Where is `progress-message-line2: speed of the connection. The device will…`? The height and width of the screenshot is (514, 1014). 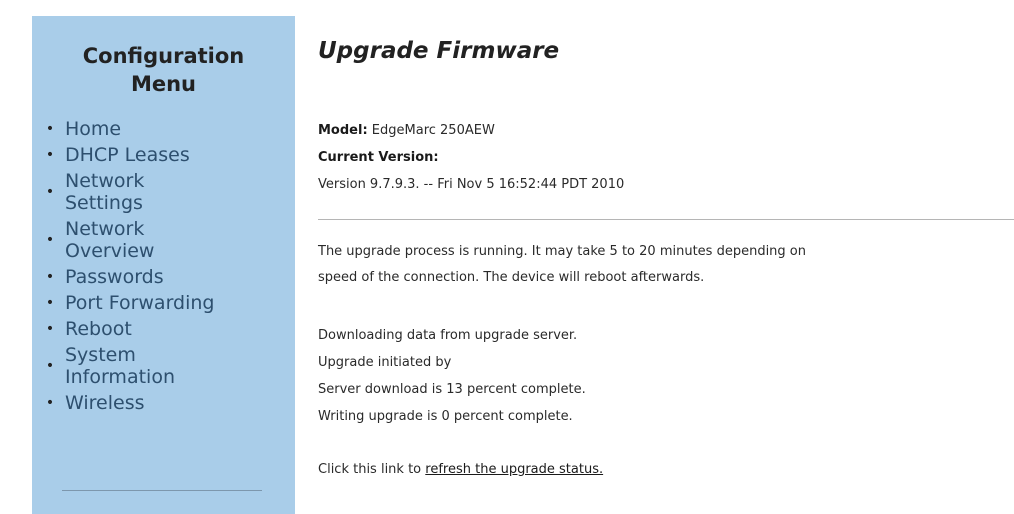 progress-message-line2: speed of the connection. The device will… is located at coordinates (511, 277).